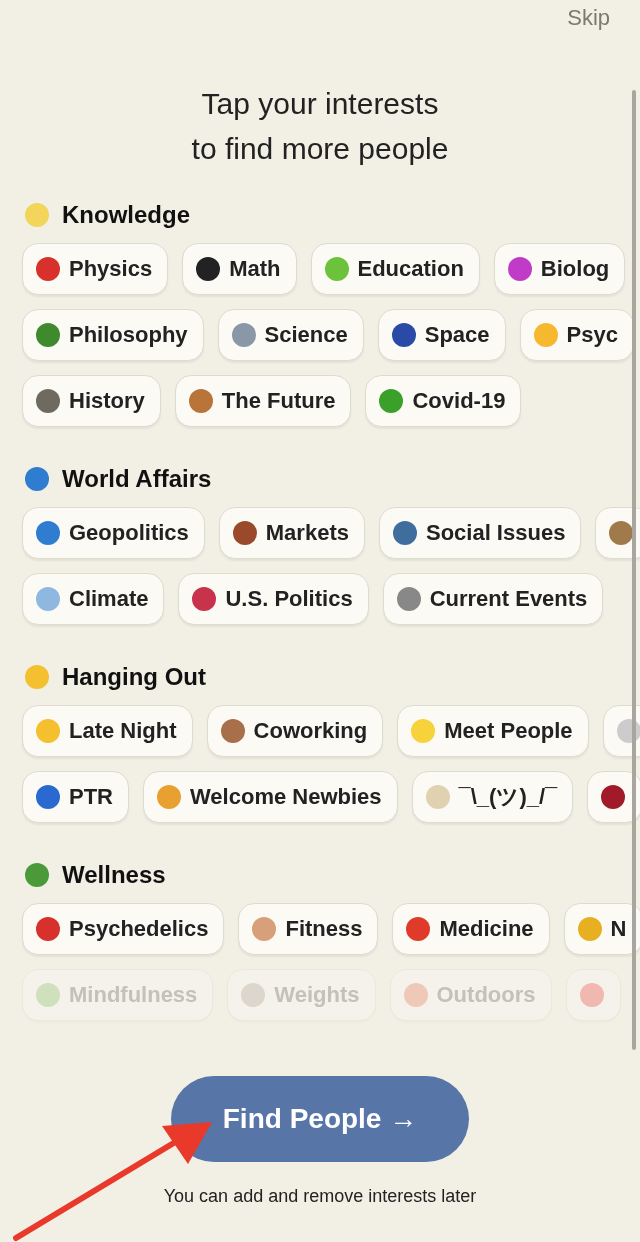 The height and width of the screenshot is (1242, 640). I want to click on interest-chip: ¯\_(ツ)_/¯, so click(492, 797).